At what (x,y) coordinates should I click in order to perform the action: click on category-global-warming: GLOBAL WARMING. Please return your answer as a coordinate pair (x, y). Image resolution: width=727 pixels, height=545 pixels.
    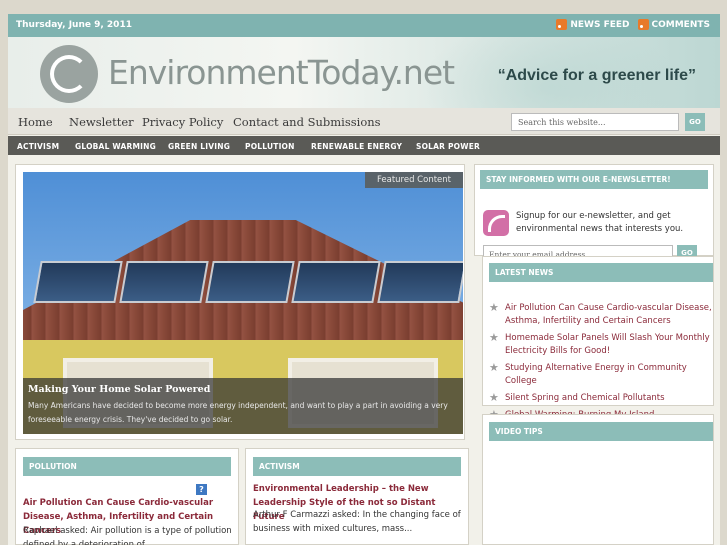
    Looking at the image, I should click on (115, 146).